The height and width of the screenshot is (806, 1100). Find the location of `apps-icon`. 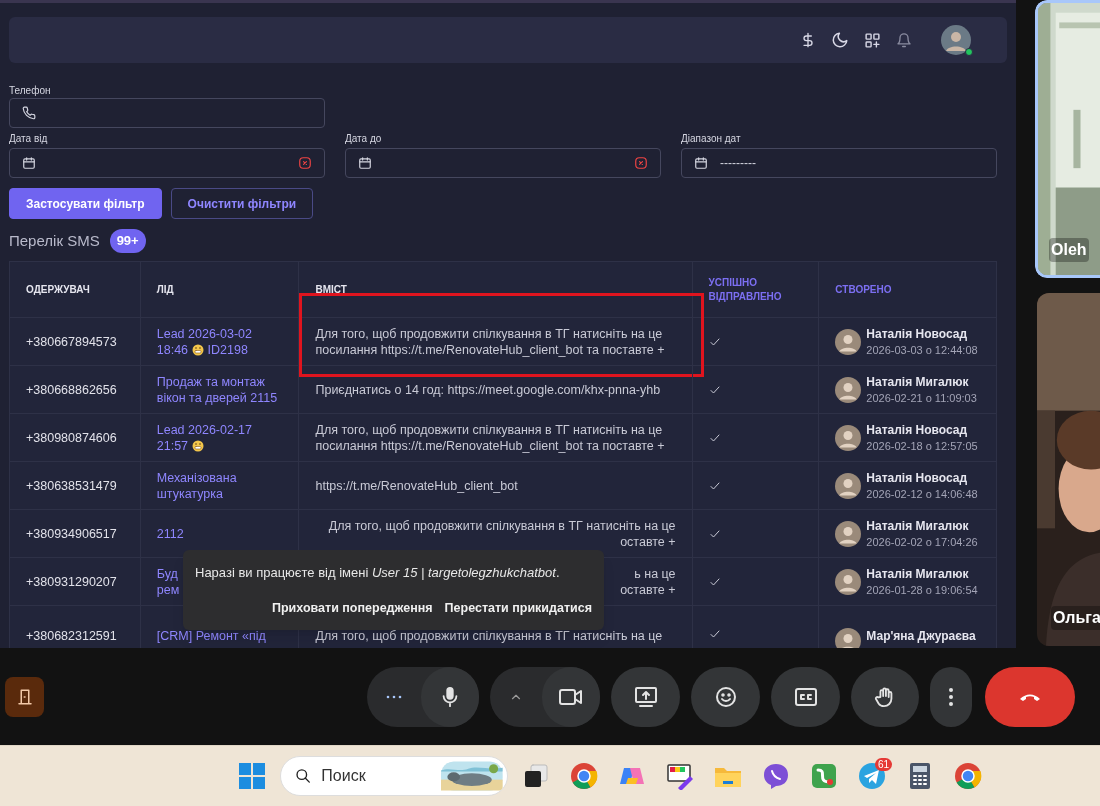

apps-icon is located at coordinates (872, 40).